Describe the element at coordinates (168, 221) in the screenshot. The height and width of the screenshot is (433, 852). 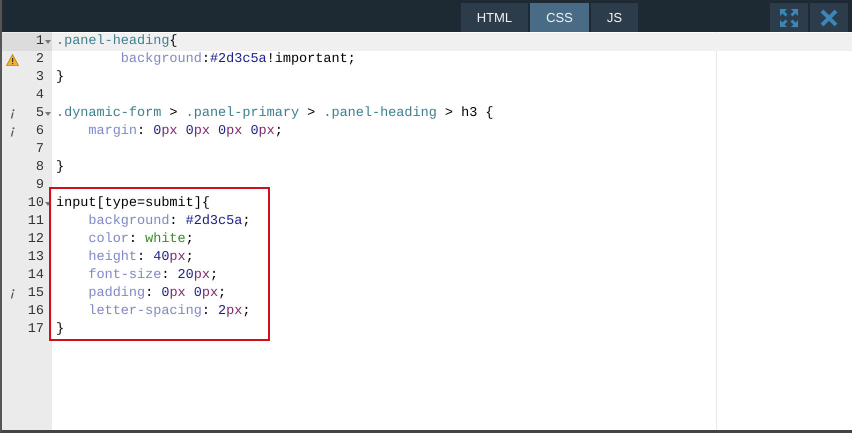
I see `code-line: background: #2d3c5a;` at that location.